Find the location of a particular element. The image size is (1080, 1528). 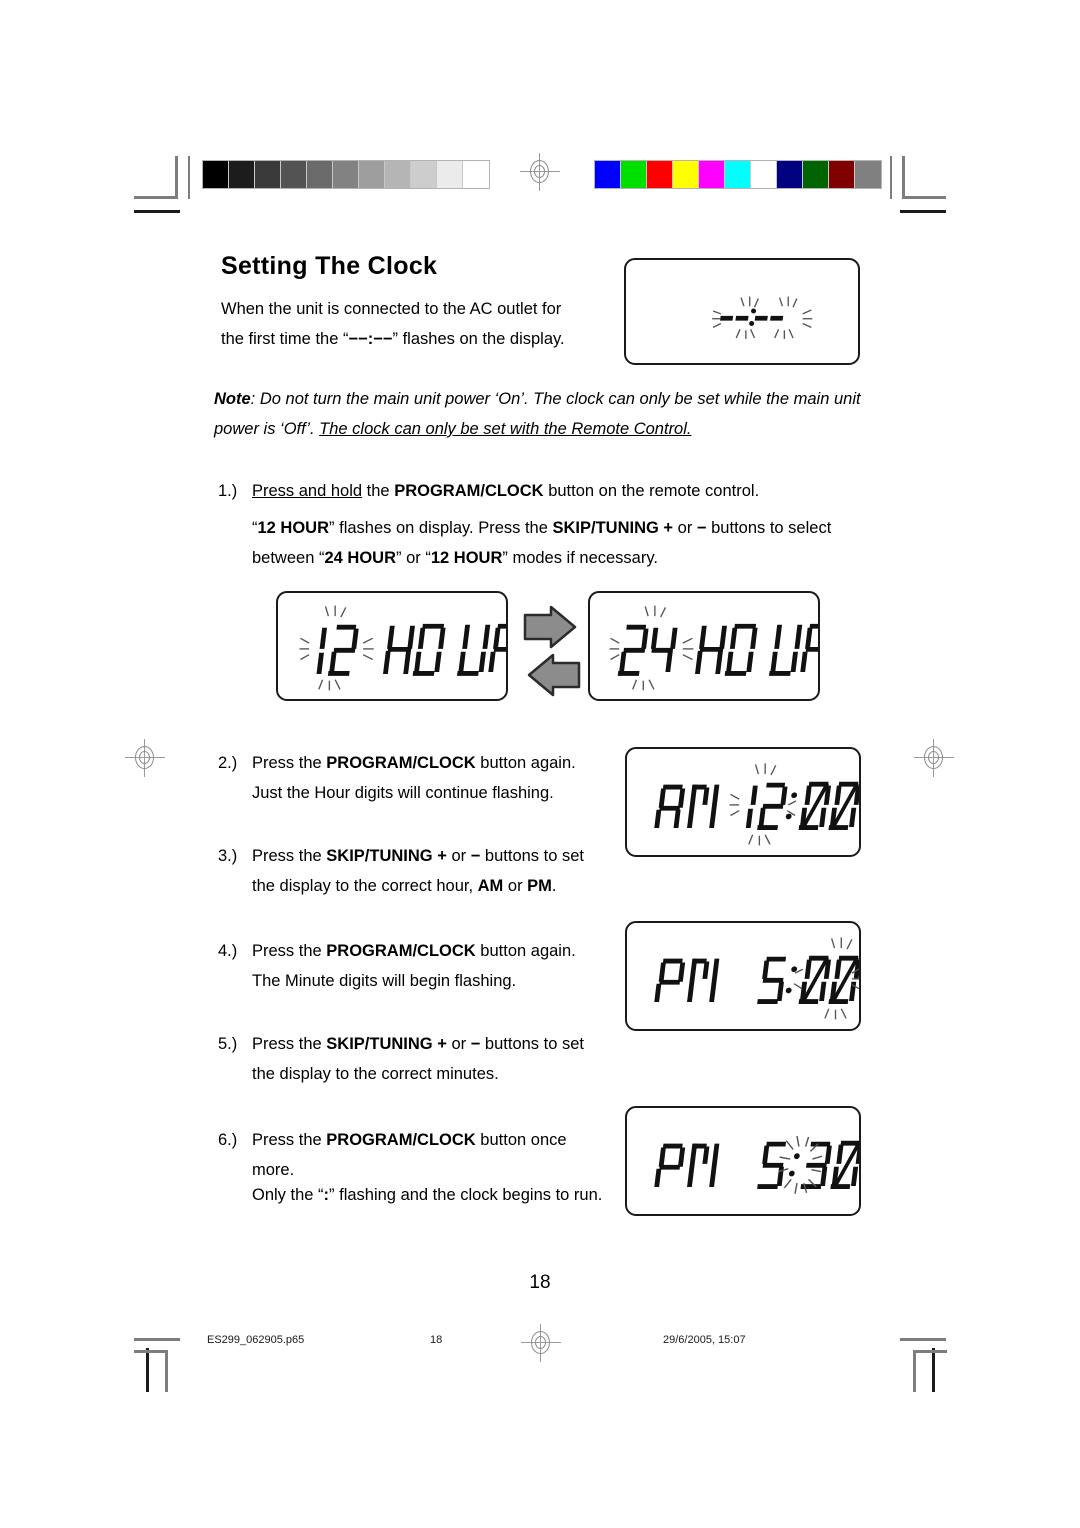

crop-mark-bottom-right-h is located at coordinates (923, 1339).